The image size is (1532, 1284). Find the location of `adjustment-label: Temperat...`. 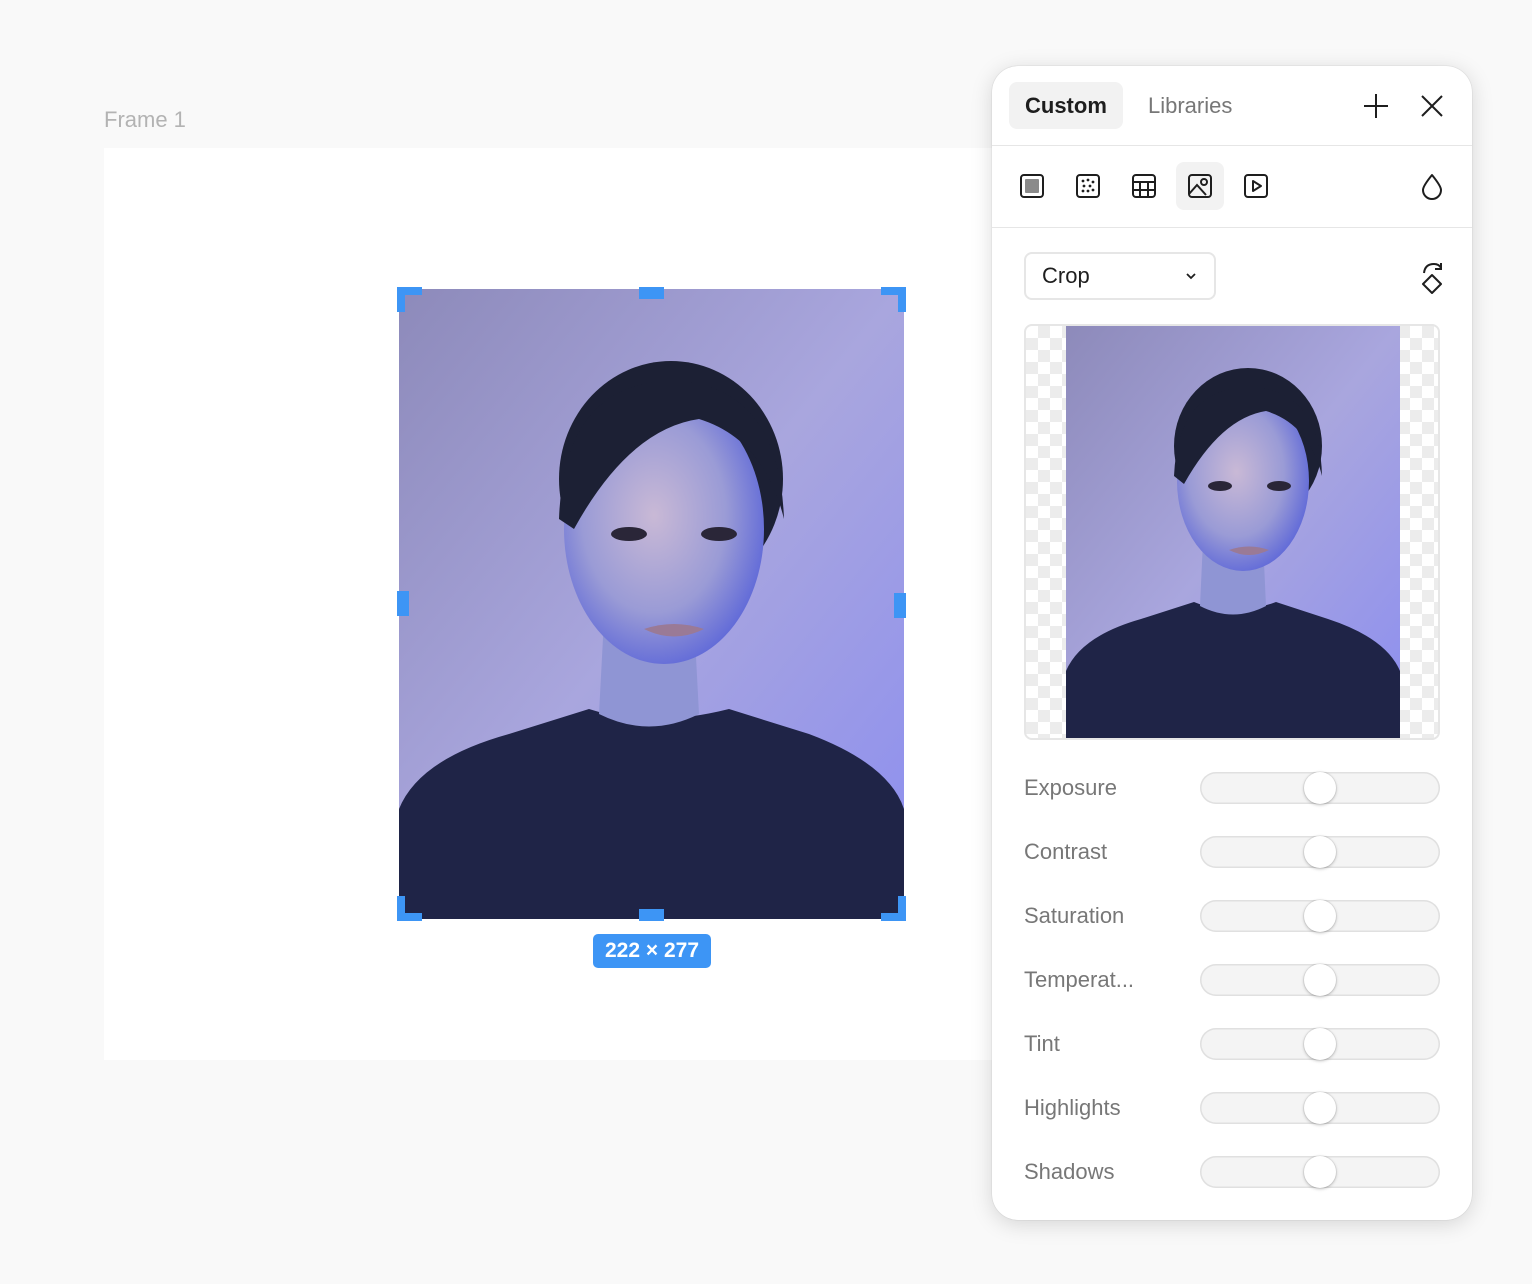

adjustment-label: Temperat... is located at coordinates (1079, 979).